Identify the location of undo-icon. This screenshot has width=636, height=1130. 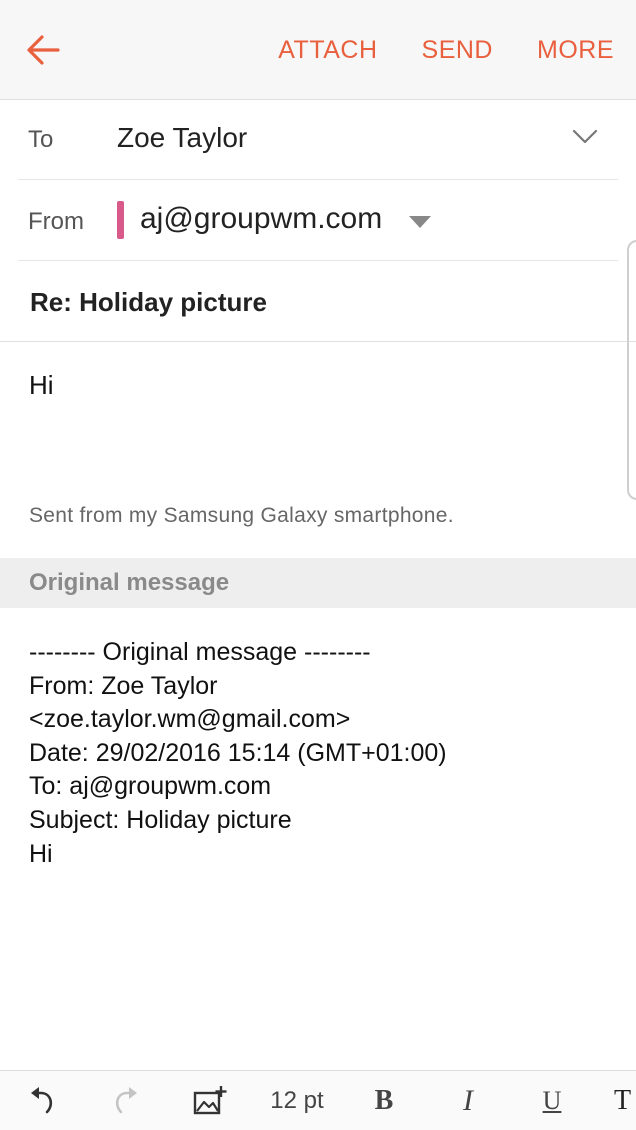
(42, 1100).